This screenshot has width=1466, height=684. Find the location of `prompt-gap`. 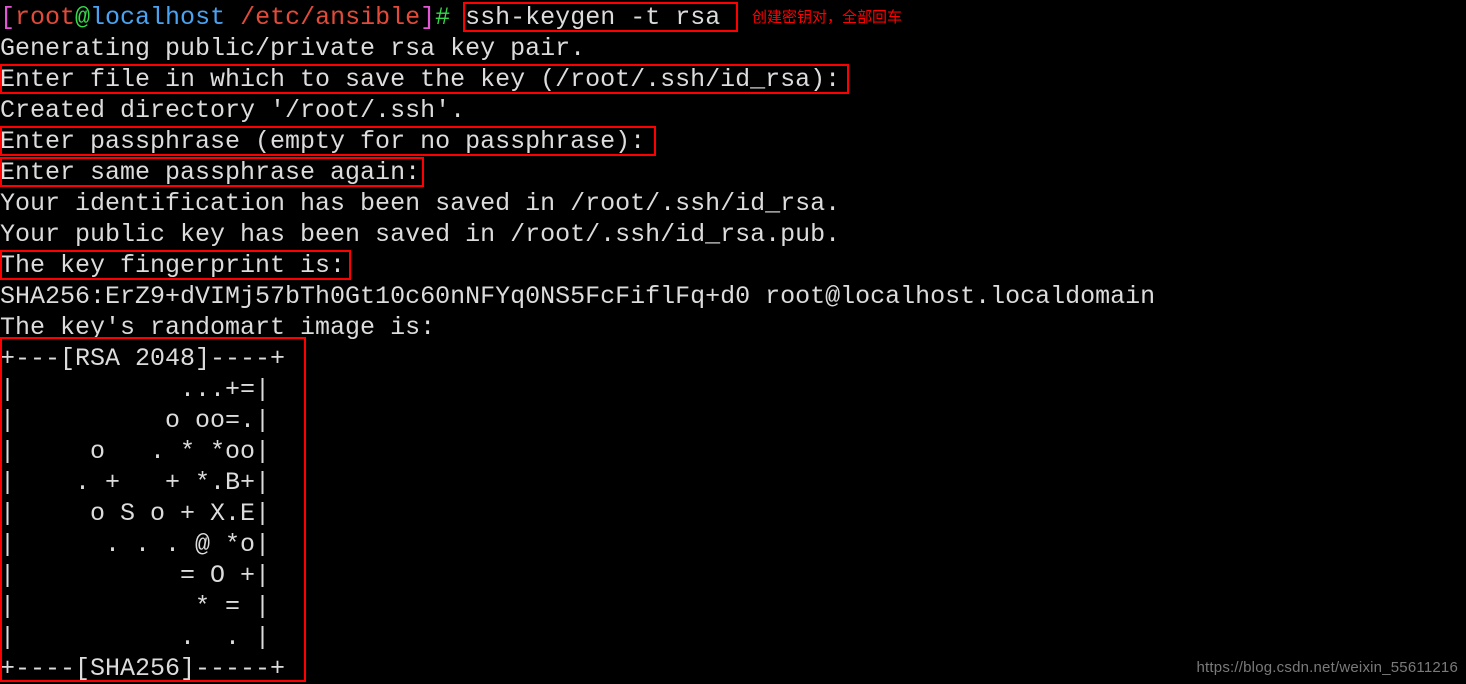

prompt-gap is located at coordinates (457, 17).